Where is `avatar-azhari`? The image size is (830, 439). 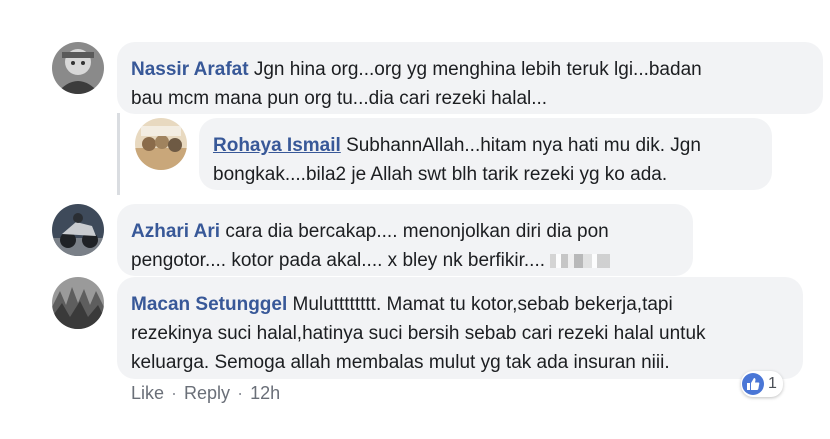 avatar-azhari is located at coordinates (78, 230).